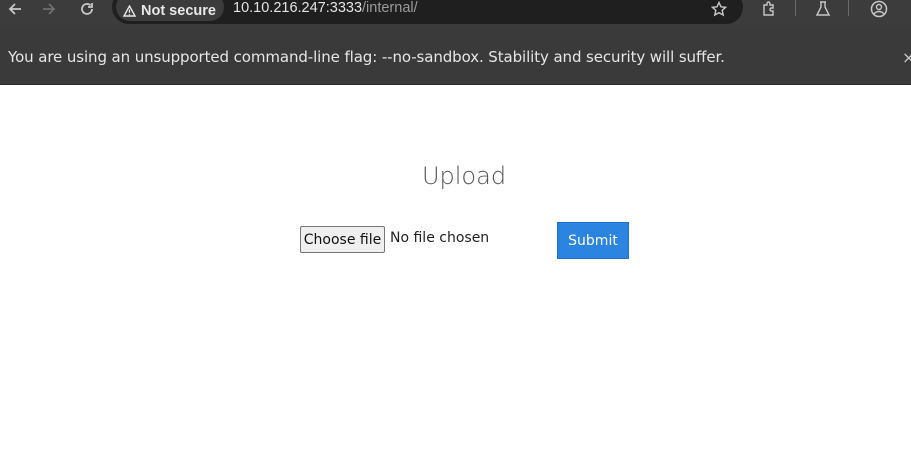 The height and width of the screenshot is (455, 911). I want to click on url-path: /internal/, so click(390, 8).